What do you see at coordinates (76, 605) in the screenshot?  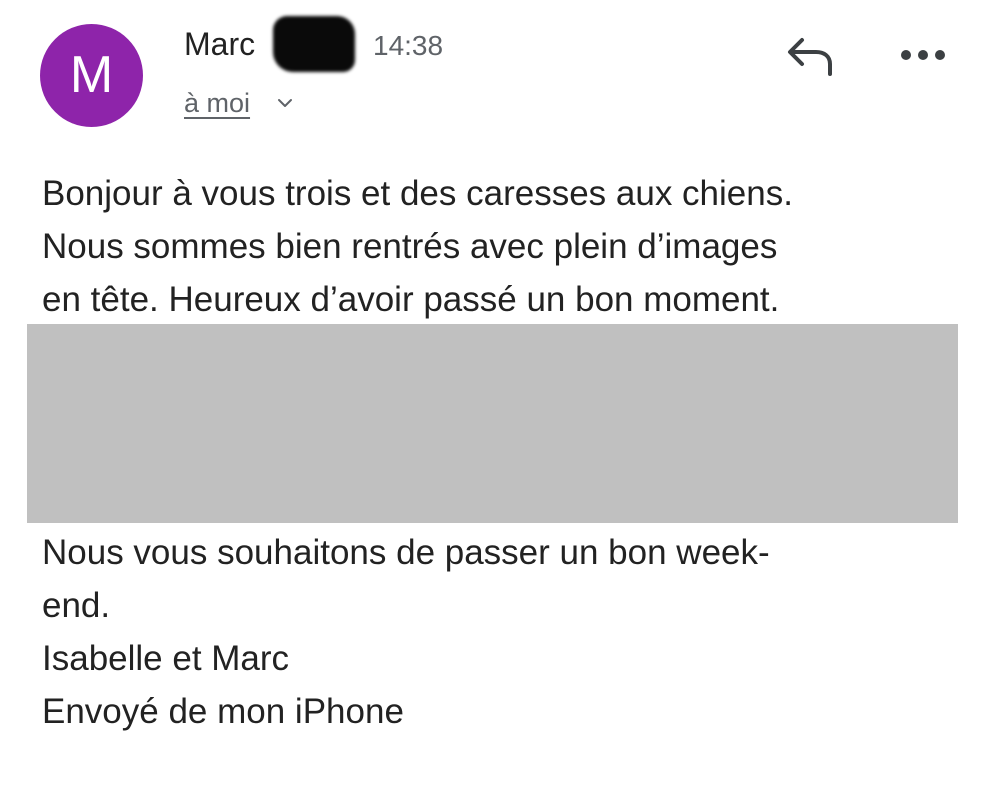 I see `message-line: end.` at bounding box center [76, 605].